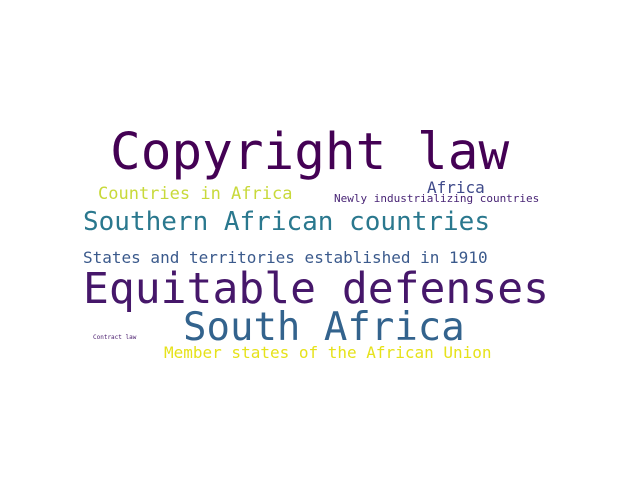 The height and width of the screenshot is (480, 640). I want to click on word-southern-african-countries: Southern African countries, so click(286, 222).